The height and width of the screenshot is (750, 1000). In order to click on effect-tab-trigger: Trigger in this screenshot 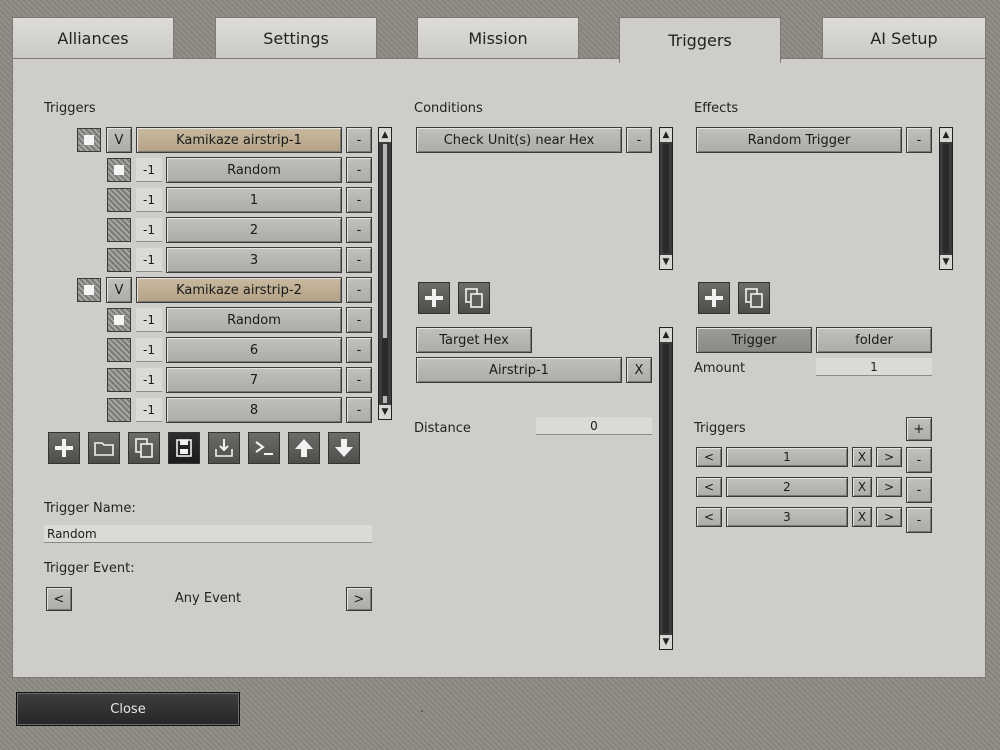, I will do `click(754, 340)`.